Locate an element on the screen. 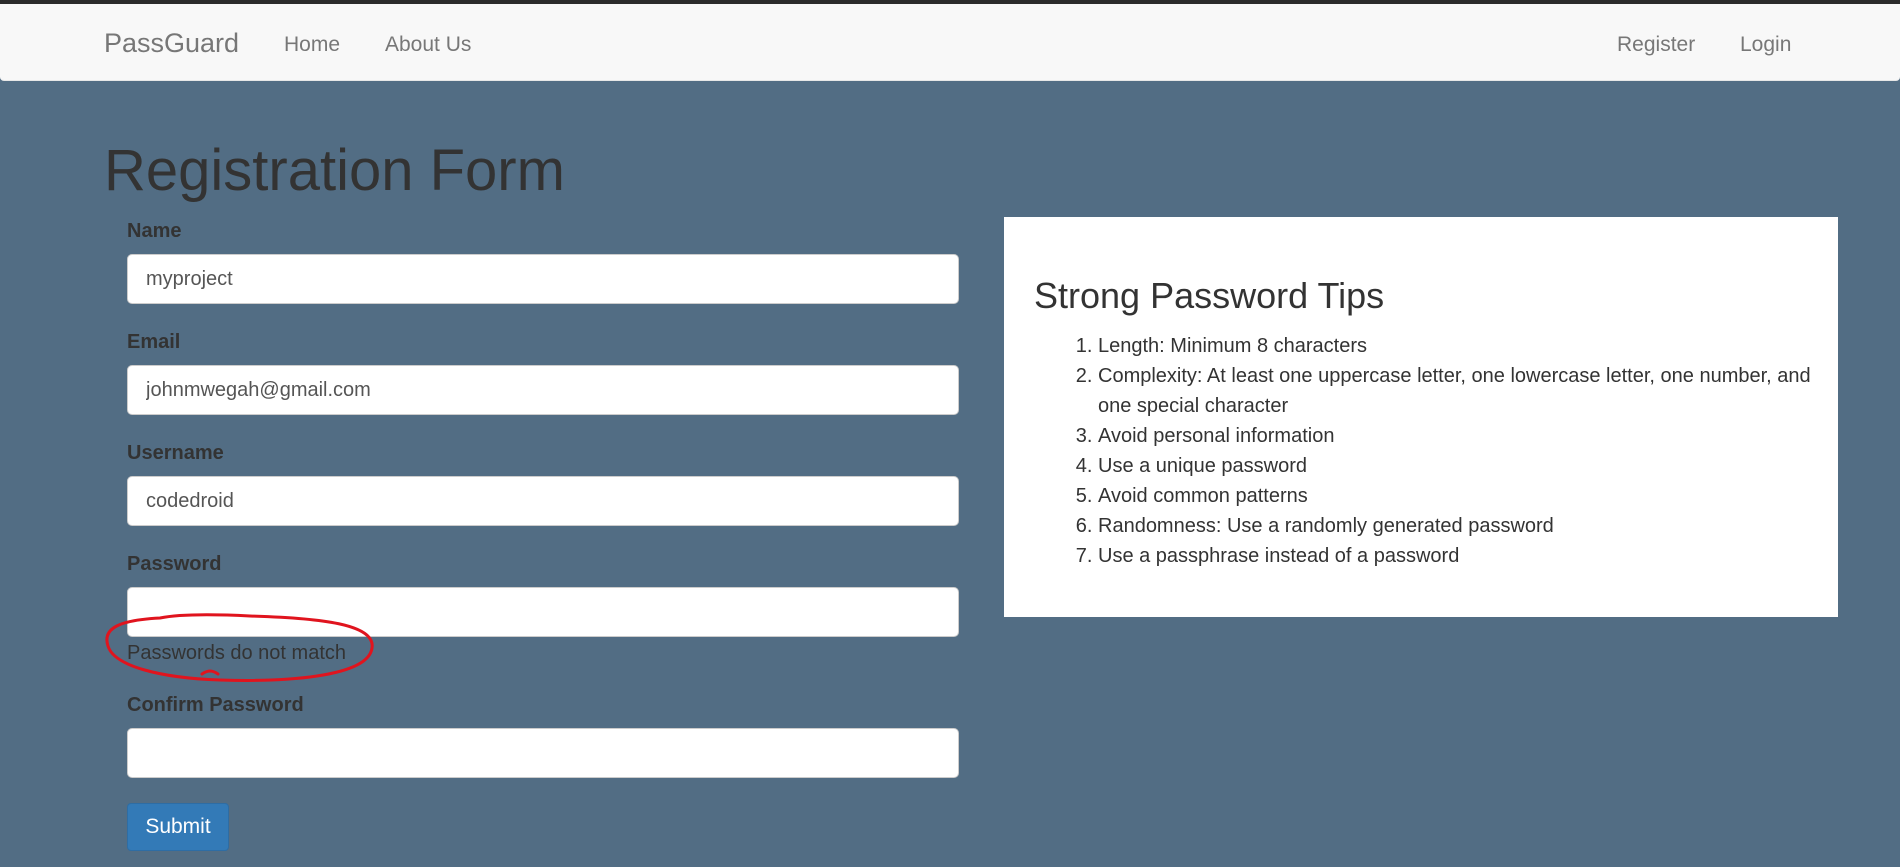 The height and width of the screenshot is (867, 1900). nav-link-register: Register is located at coordinates (1656, 45).